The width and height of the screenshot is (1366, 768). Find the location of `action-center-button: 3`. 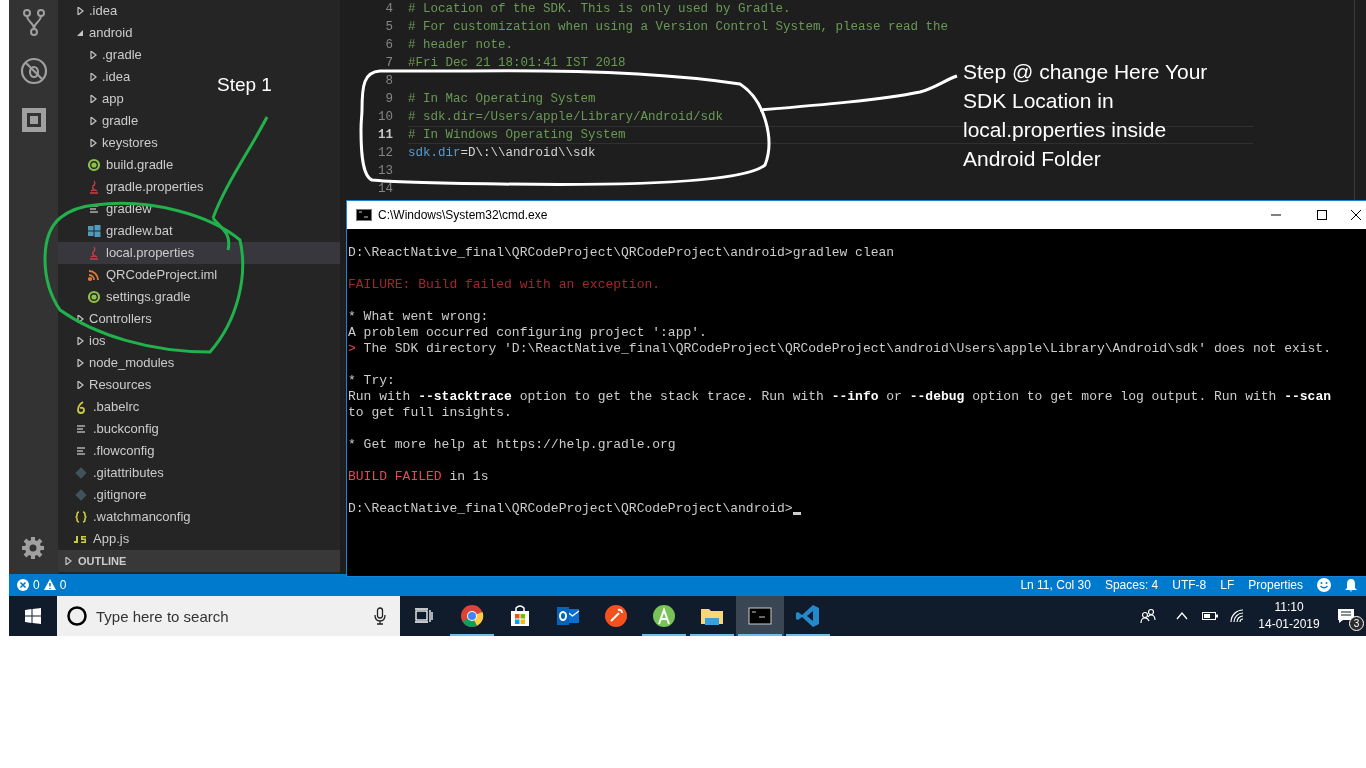

action-center-button: 3 is located at coordinates (1346, 616).